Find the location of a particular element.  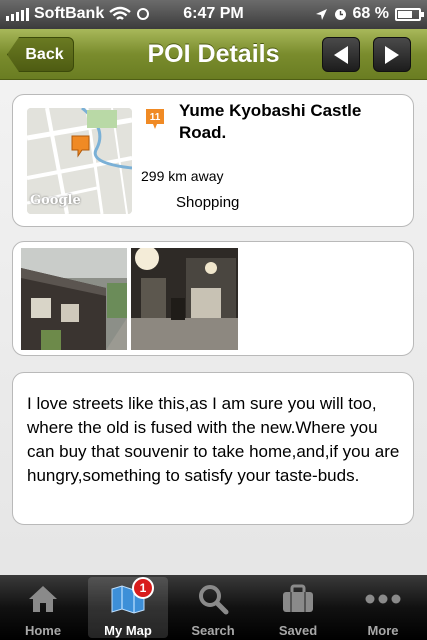

tab-search: Search is located at coordinates (213, 607).